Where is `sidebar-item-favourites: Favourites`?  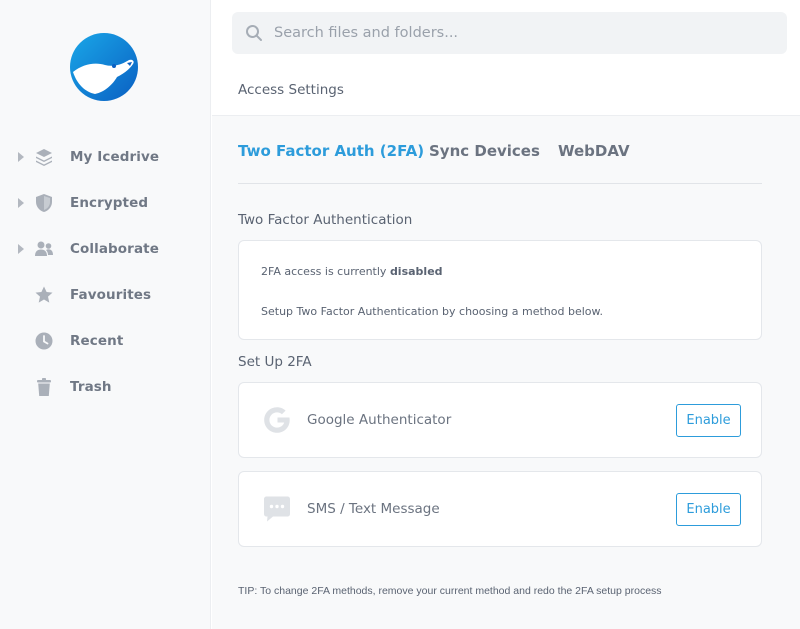
sidebar-item-favourites: Favourites is located at coordinates (105, 295).